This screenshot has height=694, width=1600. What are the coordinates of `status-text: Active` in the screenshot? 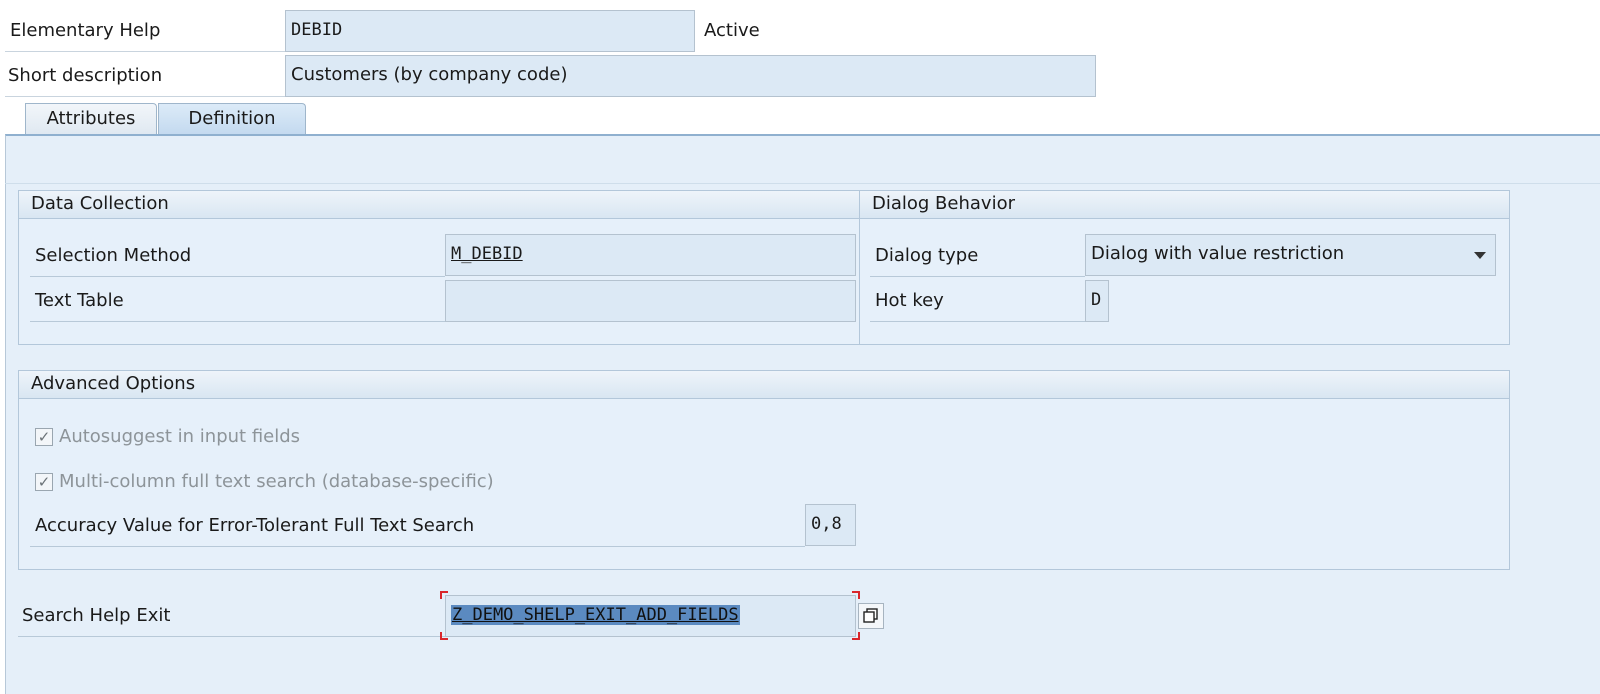 It's located at (732, 30).